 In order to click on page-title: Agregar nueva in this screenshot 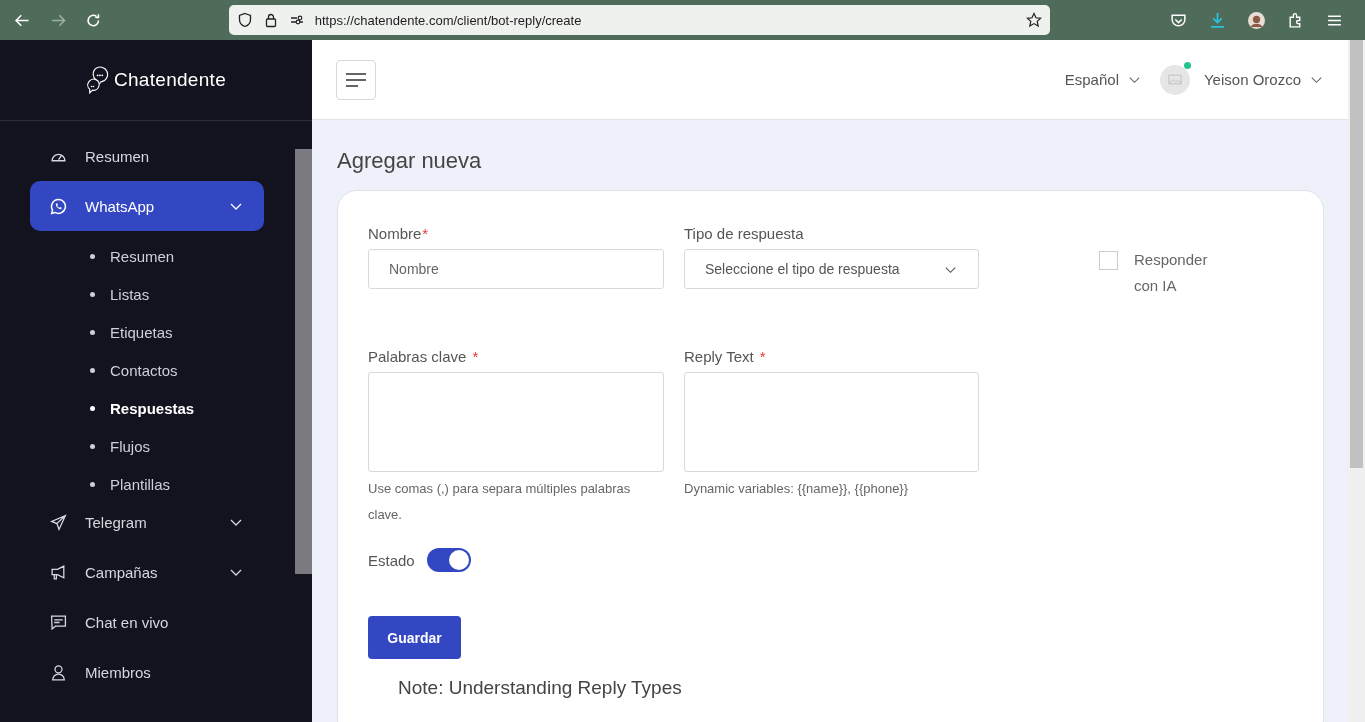, I will do `click(410, 161)`.